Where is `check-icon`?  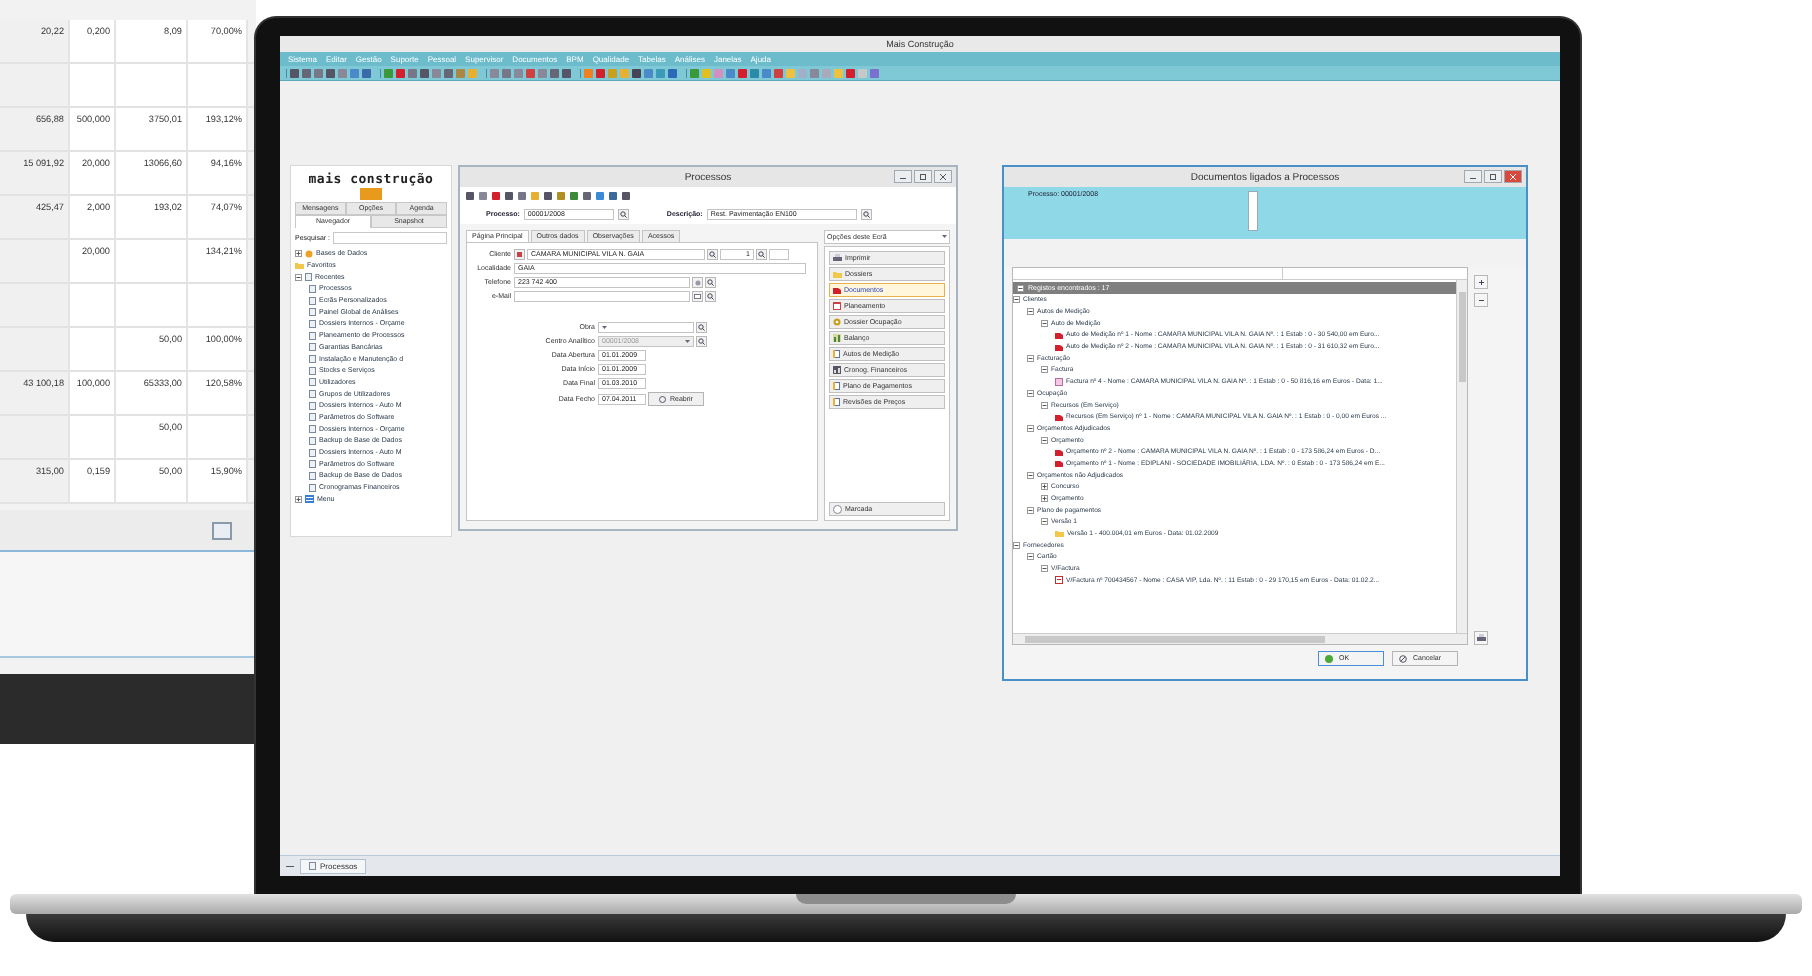
check-icon is located at coordinates (1329, 658).